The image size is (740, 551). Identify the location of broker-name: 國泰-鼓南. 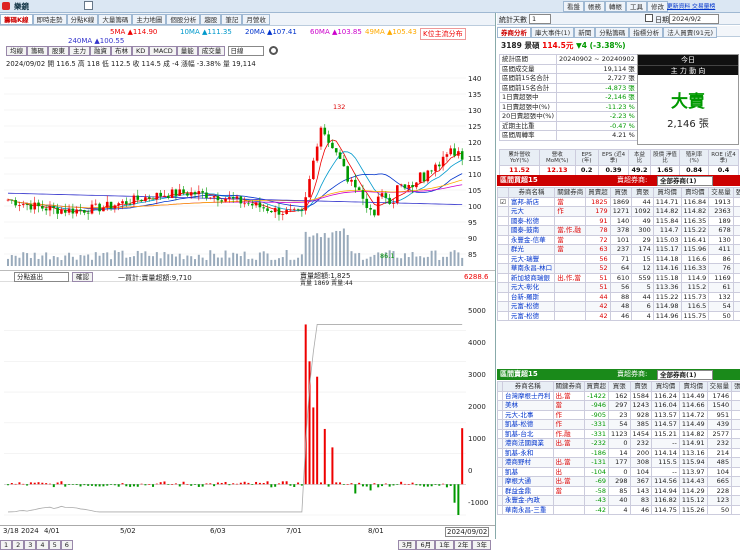
(531, 231).